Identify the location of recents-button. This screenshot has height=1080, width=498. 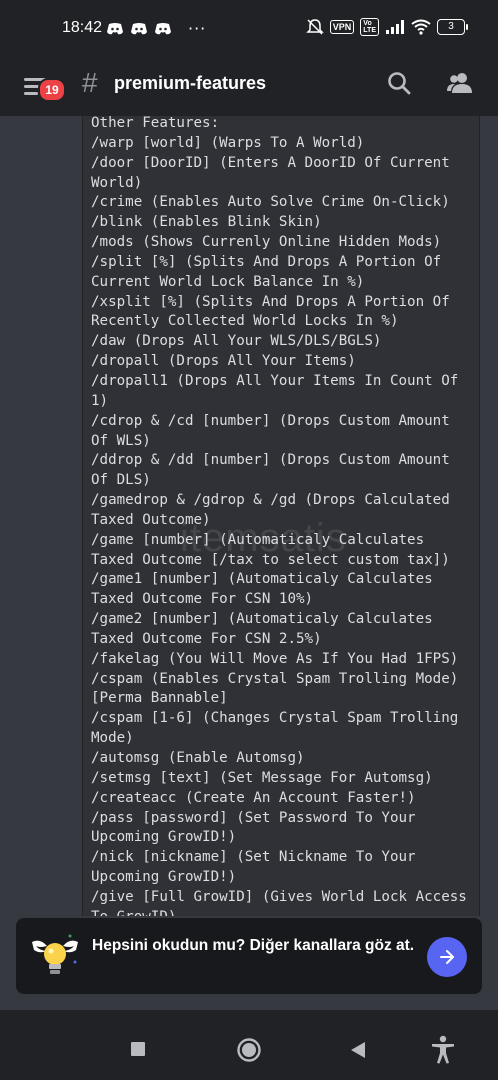
(138, 1049).